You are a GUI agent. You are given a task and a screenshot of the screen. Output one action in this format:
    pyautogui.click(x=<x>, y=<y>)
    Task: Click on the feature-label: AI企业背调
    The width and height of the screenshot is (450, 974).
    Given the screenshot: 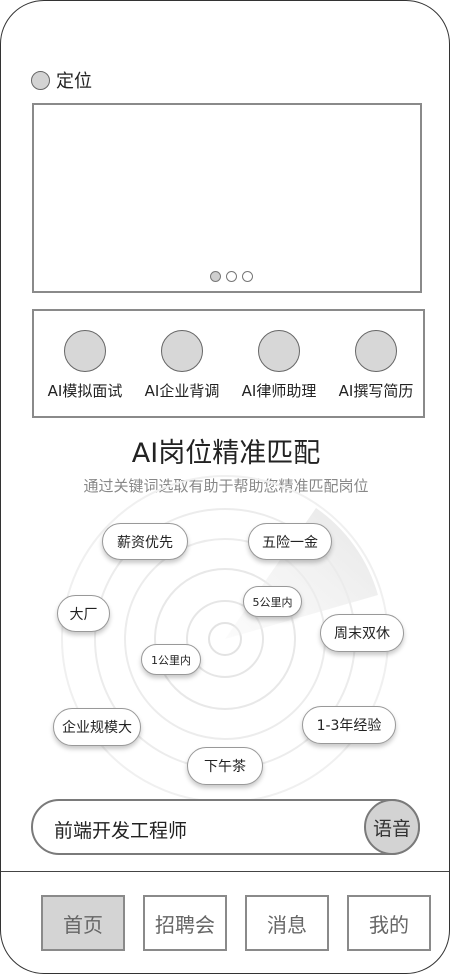 What is the action you would take?
    pyautogui.click(x=182, y=391)
    